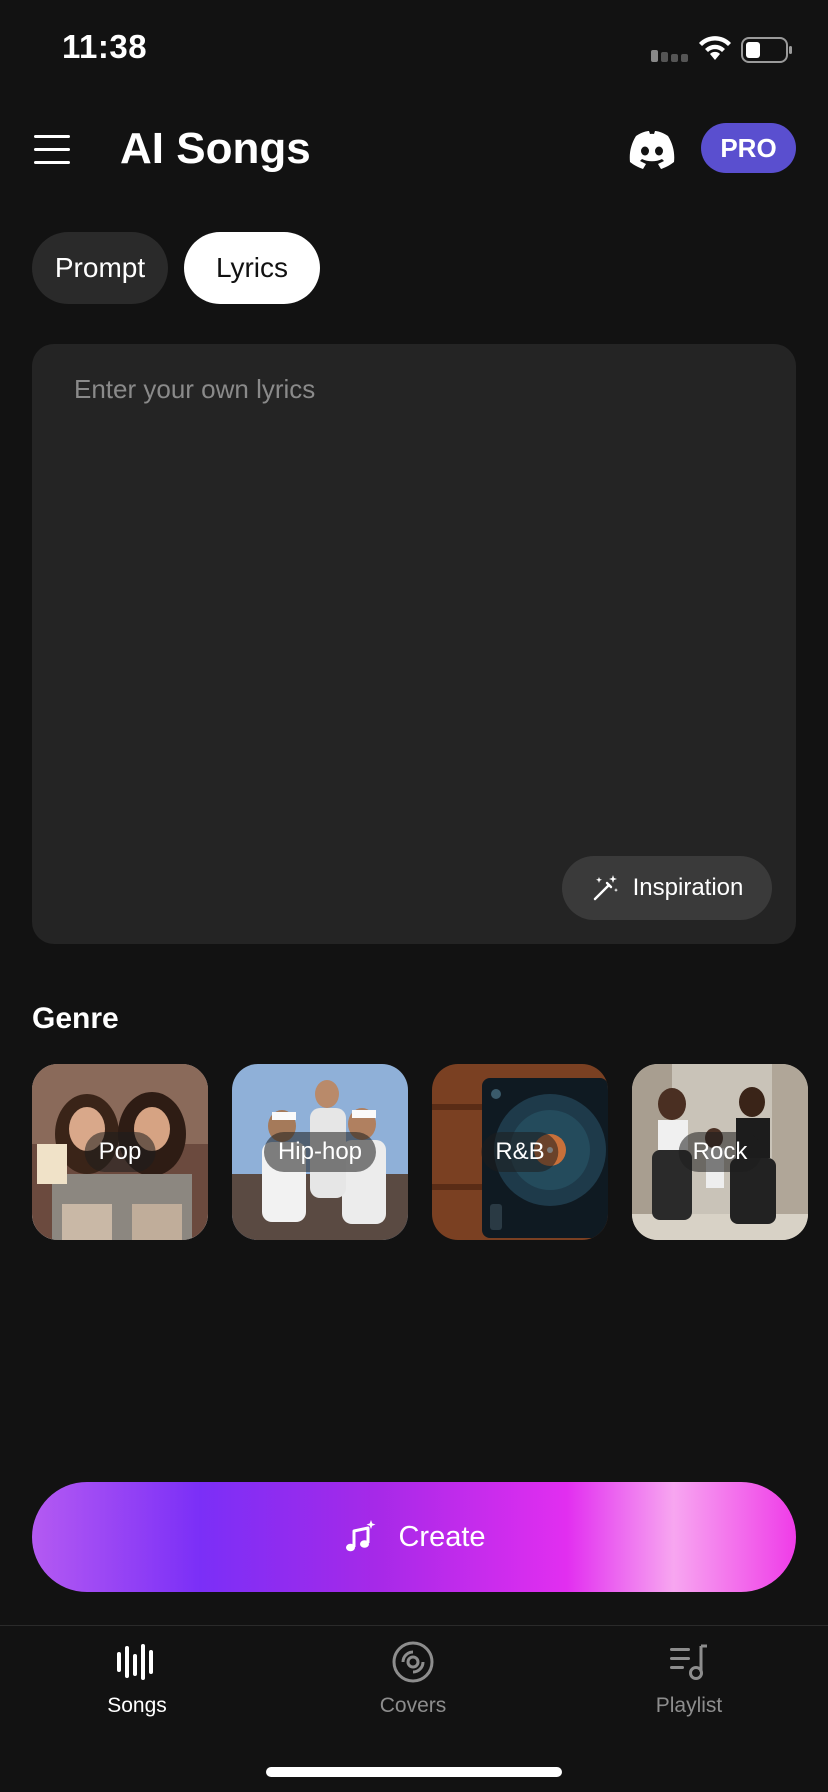  Describe the element at coordinates (669, 56) in the screenshot. I see `cellular-signal-icon` at that location.